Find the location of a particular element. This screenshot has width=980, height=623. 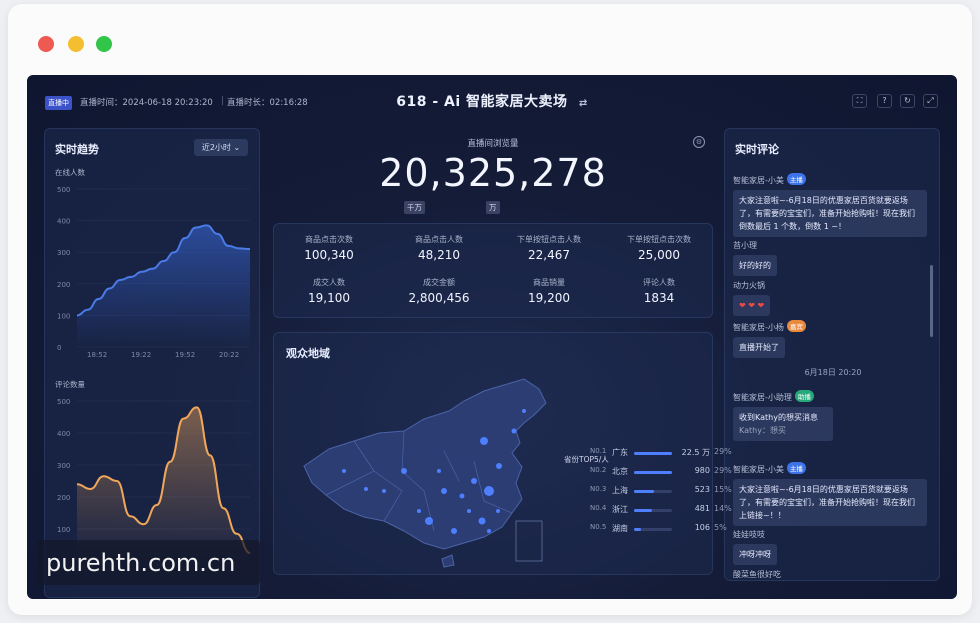

views-label: 直播间浏览量 is located at coordinates (493, 144).